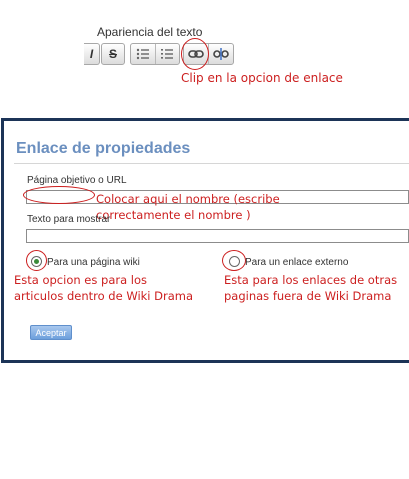  Describe the element at coordinates (93, 262) in the screenshot. I see `wiki-page-radio-label: Para una página wiki` at that location.